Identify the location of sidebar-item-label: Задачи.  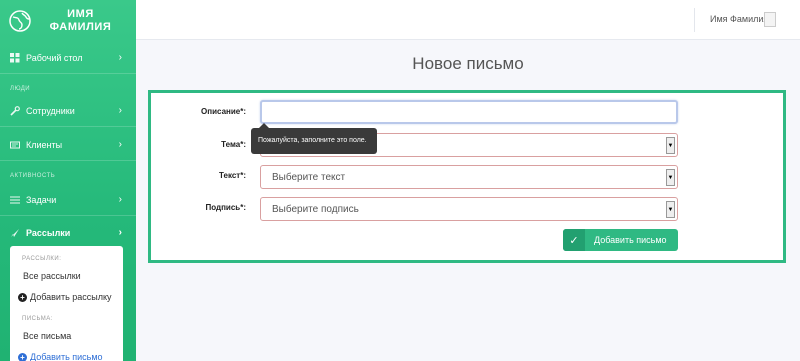
(41, 200).